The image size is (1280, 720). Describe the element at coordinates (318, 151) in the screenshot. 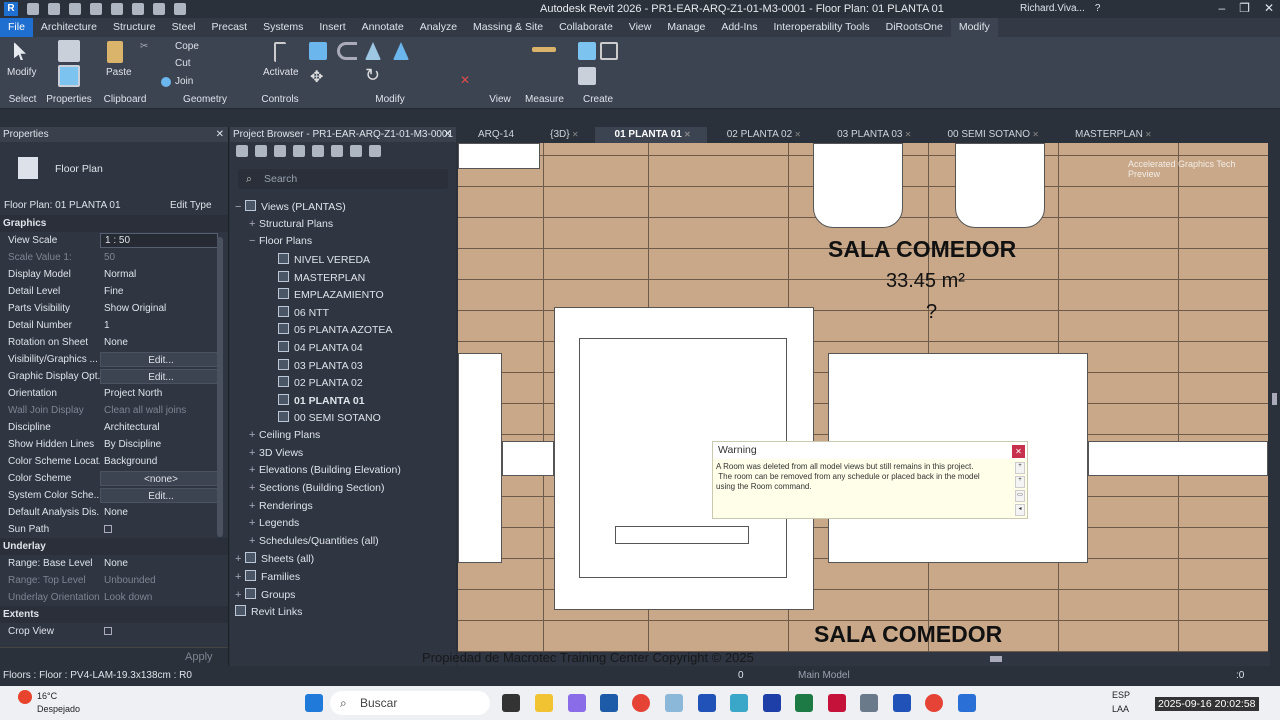

I see `list-icon` at that location.